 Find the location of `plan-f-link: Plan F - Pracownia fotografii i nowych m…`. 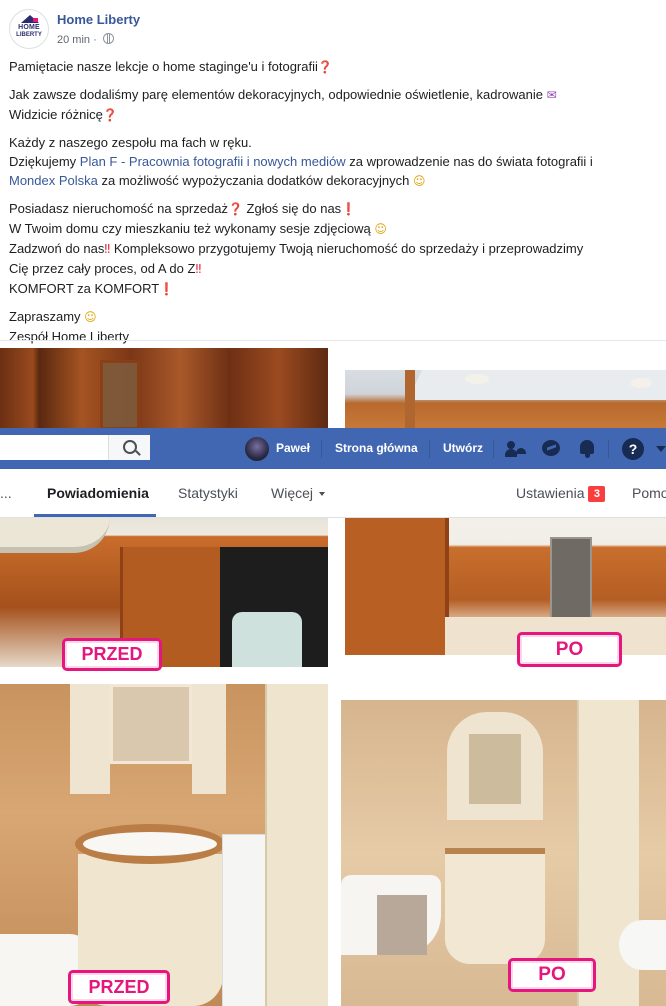

plan-f-link: Plan F - Pracownia fotografii i nowych m… is located at coordinates (213, 161).